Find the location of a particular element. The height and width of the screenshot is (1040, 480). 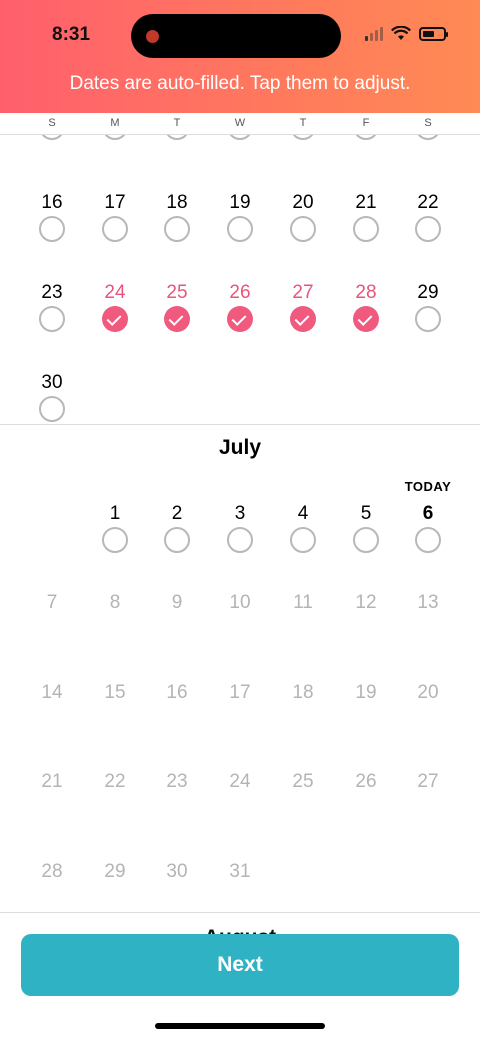

day-cell: 20 is located at coordinates (303, 217).